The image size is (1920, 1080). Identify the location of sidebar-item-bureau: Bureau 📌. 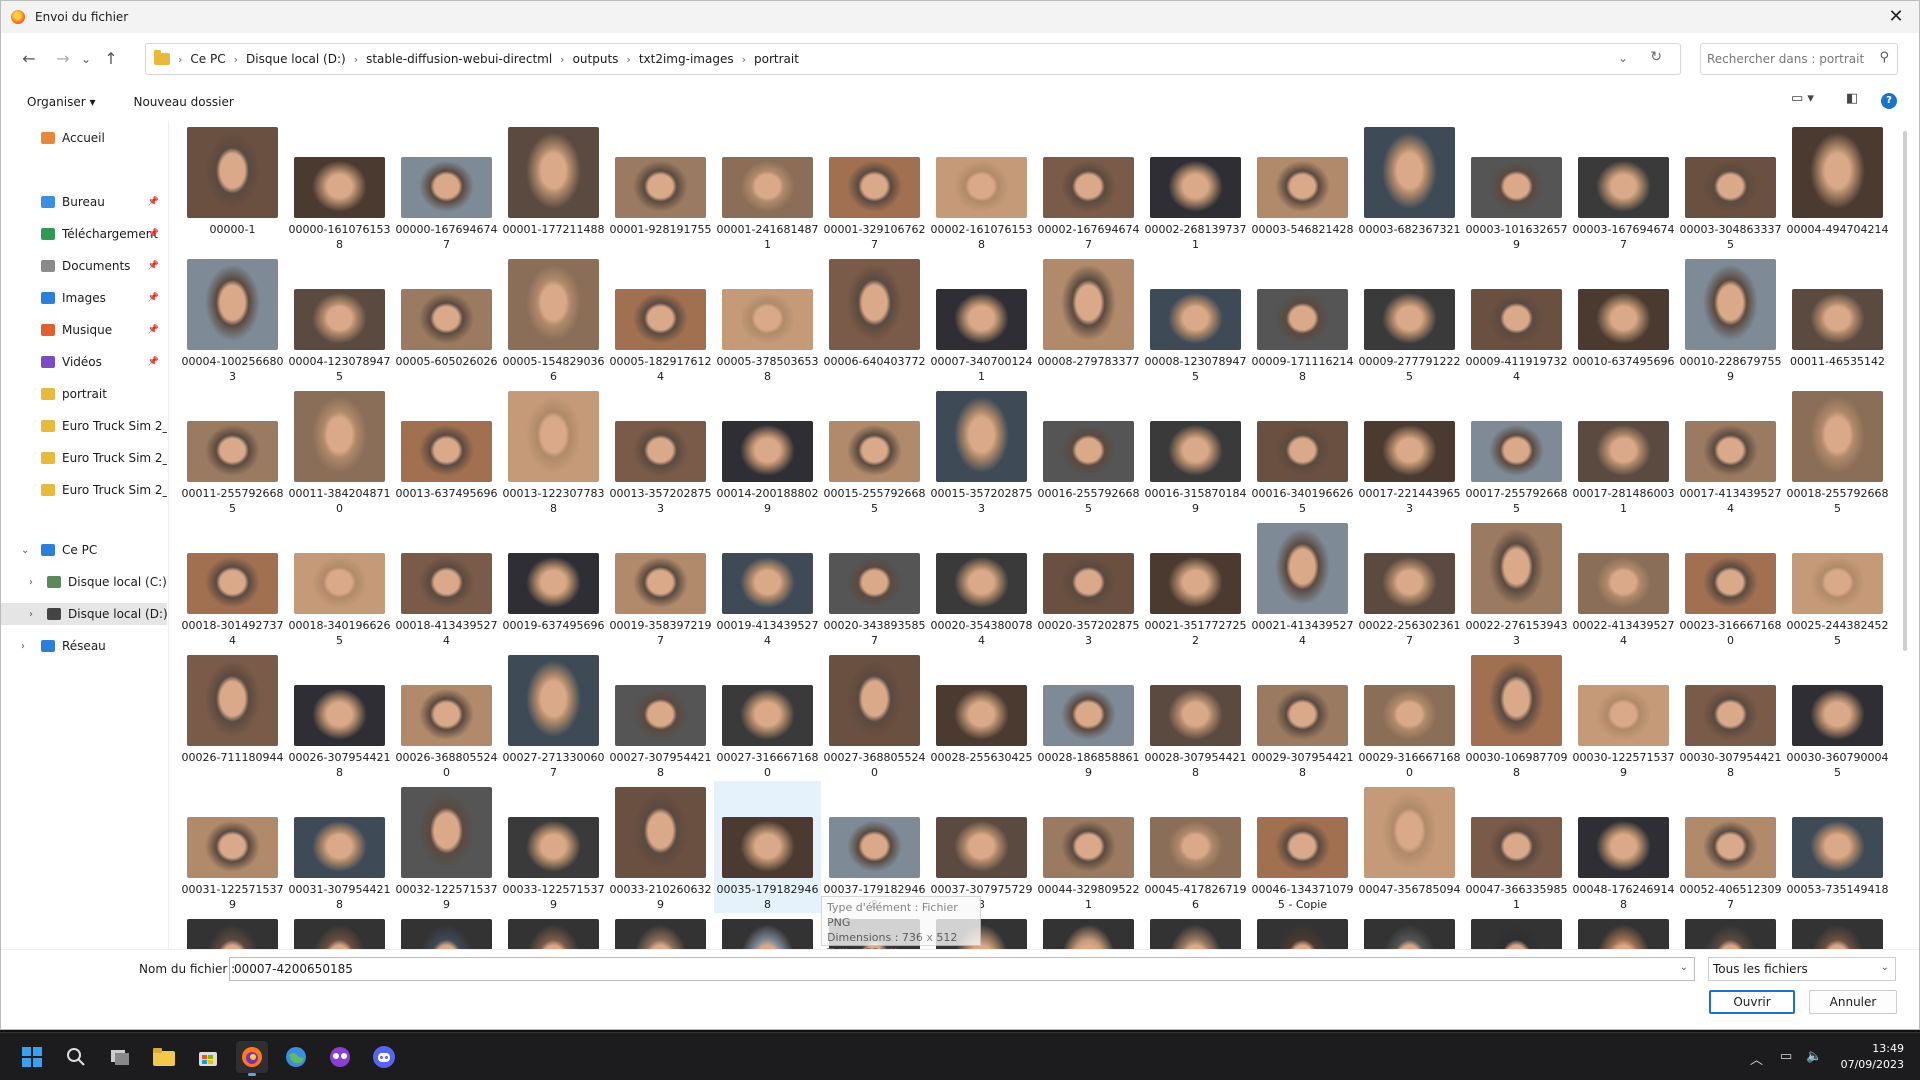
(84, 202).